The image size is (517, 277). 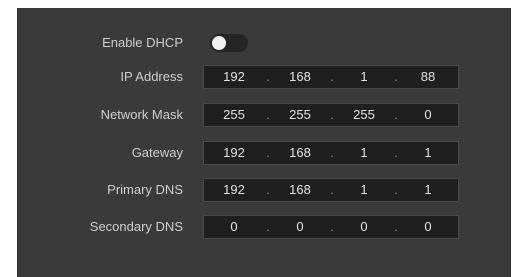 I want to click on network-mask-row: Network Mask 255 . 255 . 255 . 0, so click(x=264, y=115).